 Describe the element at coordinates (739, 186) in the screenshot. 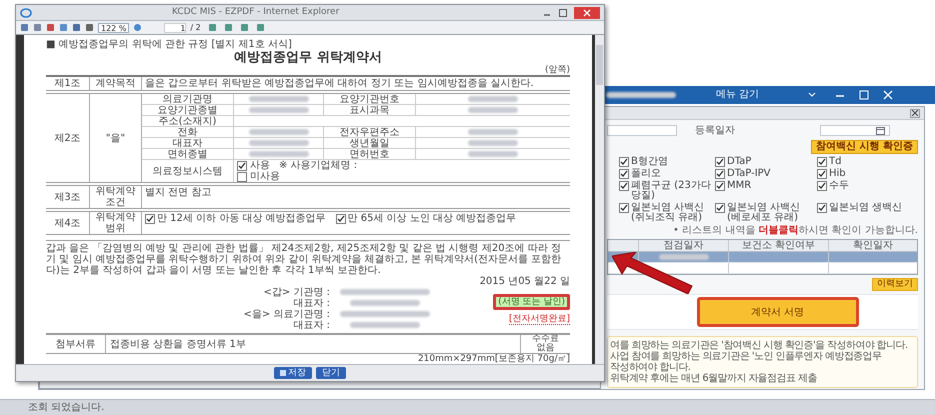

I see `checkbox-label: MMR` at that location.